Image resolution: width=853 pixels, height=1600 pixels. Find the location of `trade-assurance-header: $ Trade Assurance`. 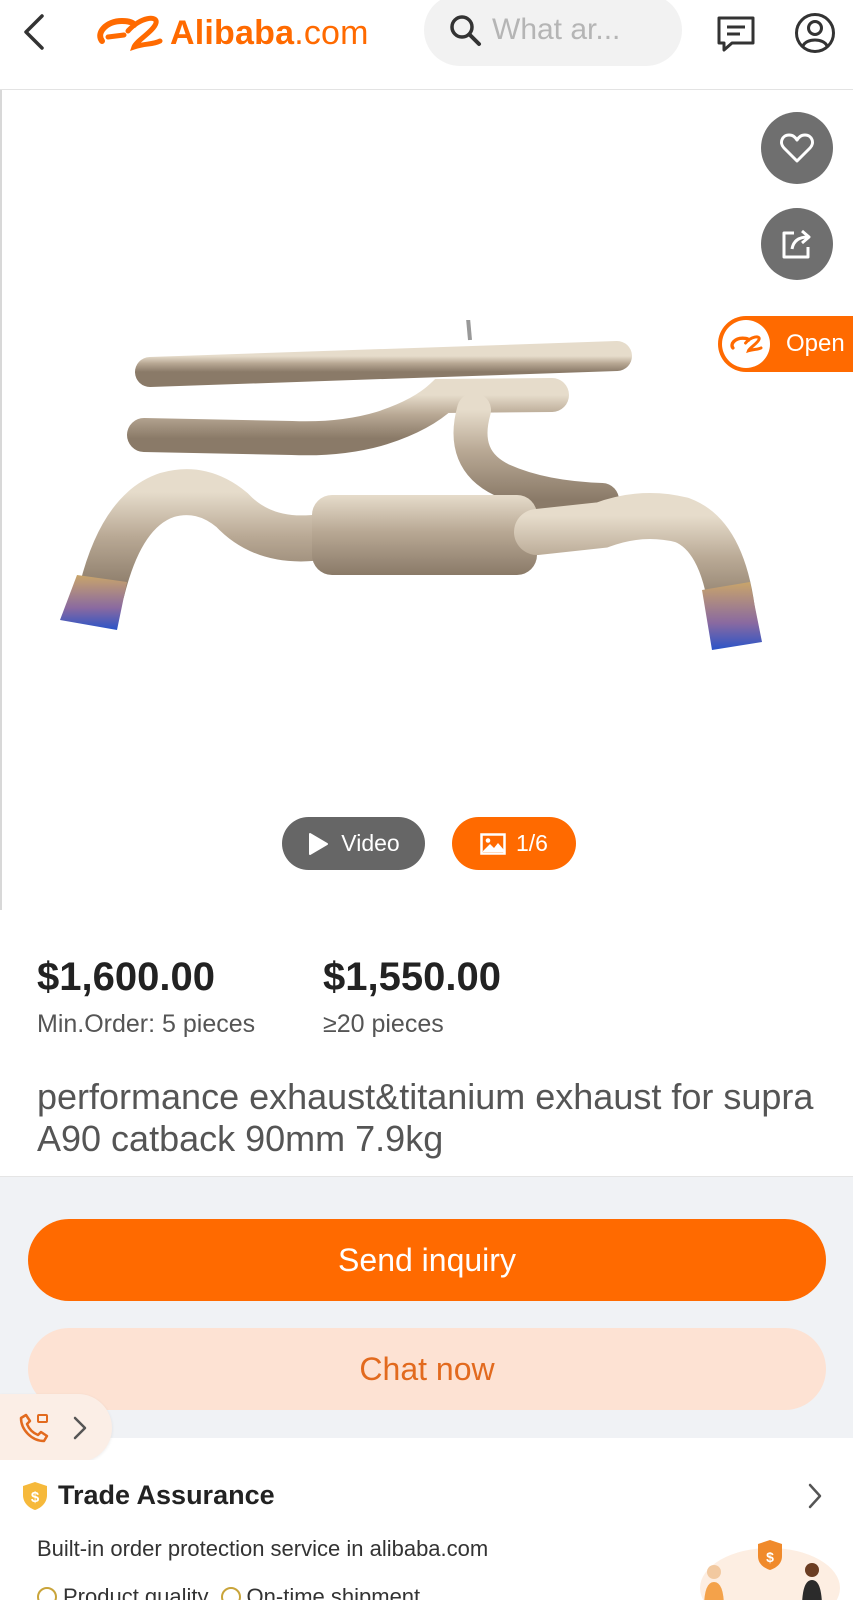

trade-assurance-header: $ Trade Assurance is located at coordinates (148, 1495).